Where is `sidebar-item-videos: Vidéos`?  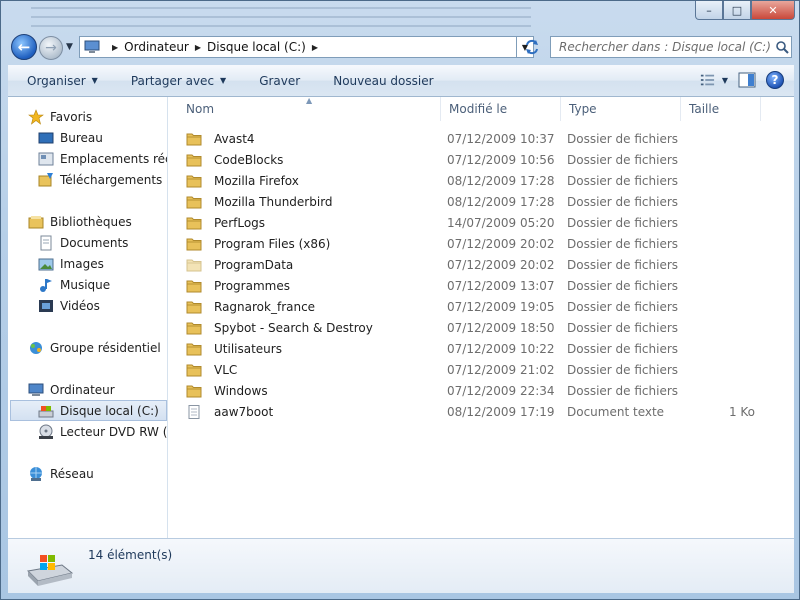
sidebar-item-videos: Vidéos is located at coordinates (102, 305).